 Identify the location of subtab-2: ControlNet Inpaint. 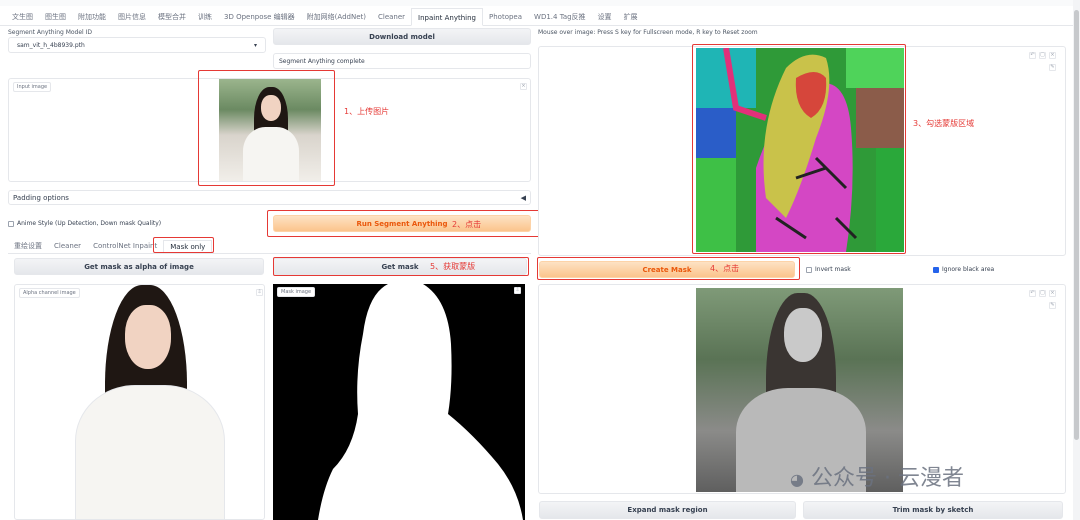
(125, 246).